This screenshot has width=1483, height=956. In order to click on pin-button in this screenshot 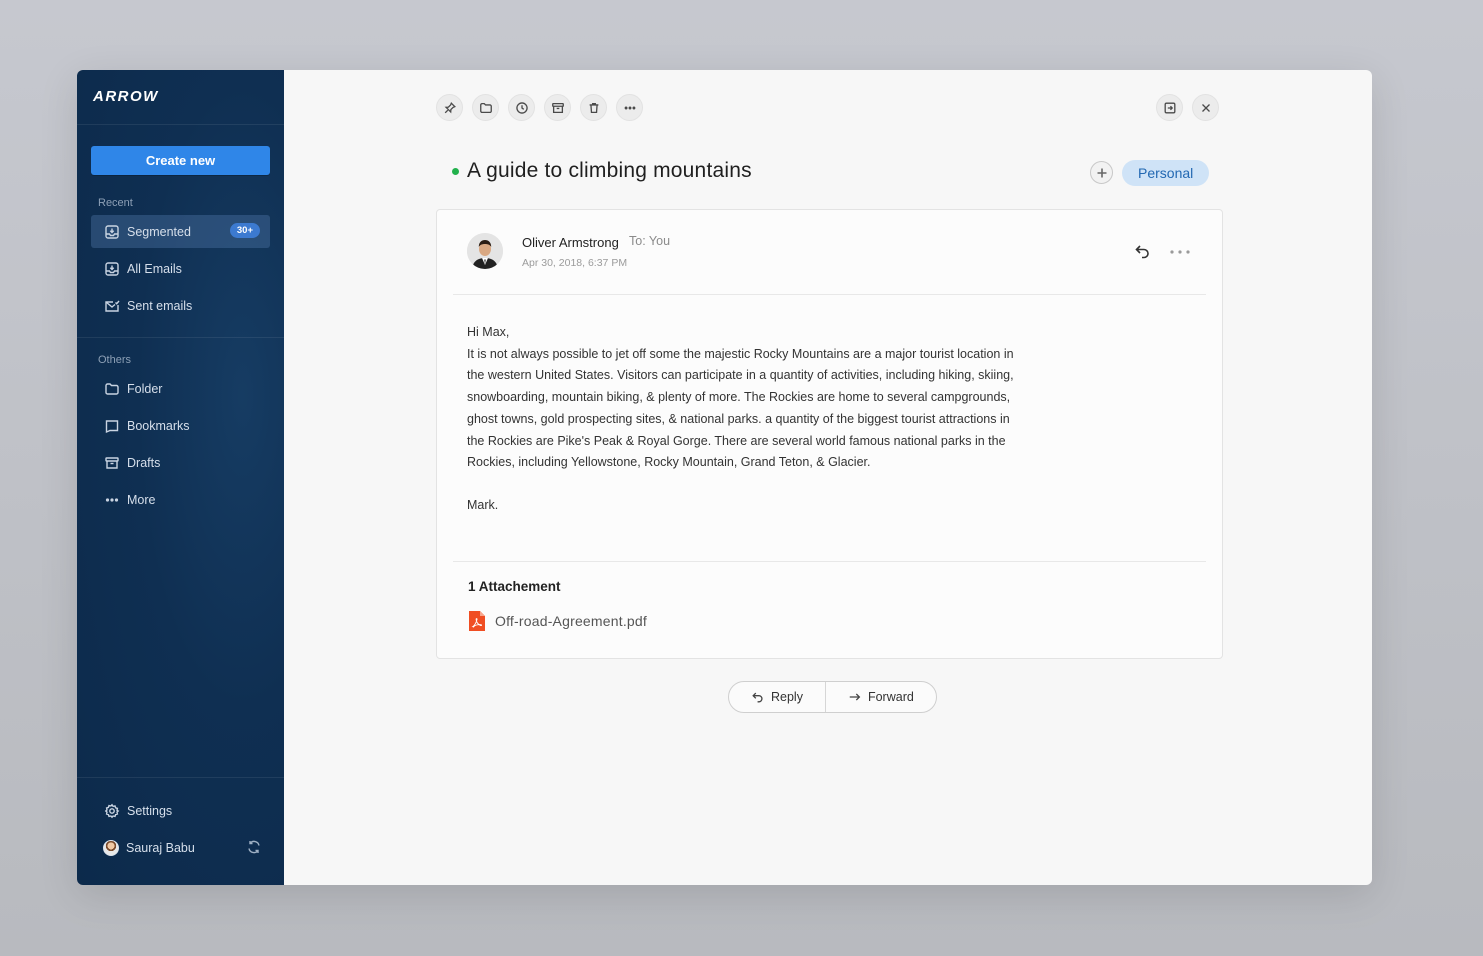, I will do `click(449, 107)`.